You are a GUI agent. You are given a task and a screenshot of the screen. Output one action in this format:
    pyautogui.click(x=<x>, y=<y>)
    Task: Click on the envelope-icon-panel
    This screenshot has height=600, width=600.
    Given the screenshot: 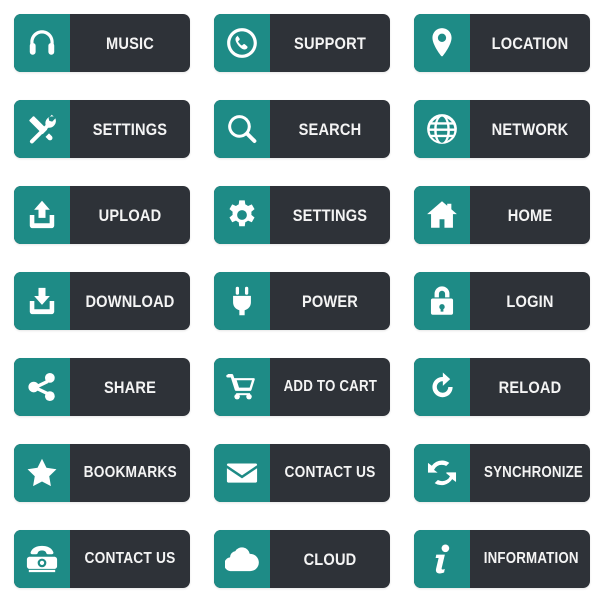 What is the action you would take?
    pyautogui.click(x=242, y=473)
    